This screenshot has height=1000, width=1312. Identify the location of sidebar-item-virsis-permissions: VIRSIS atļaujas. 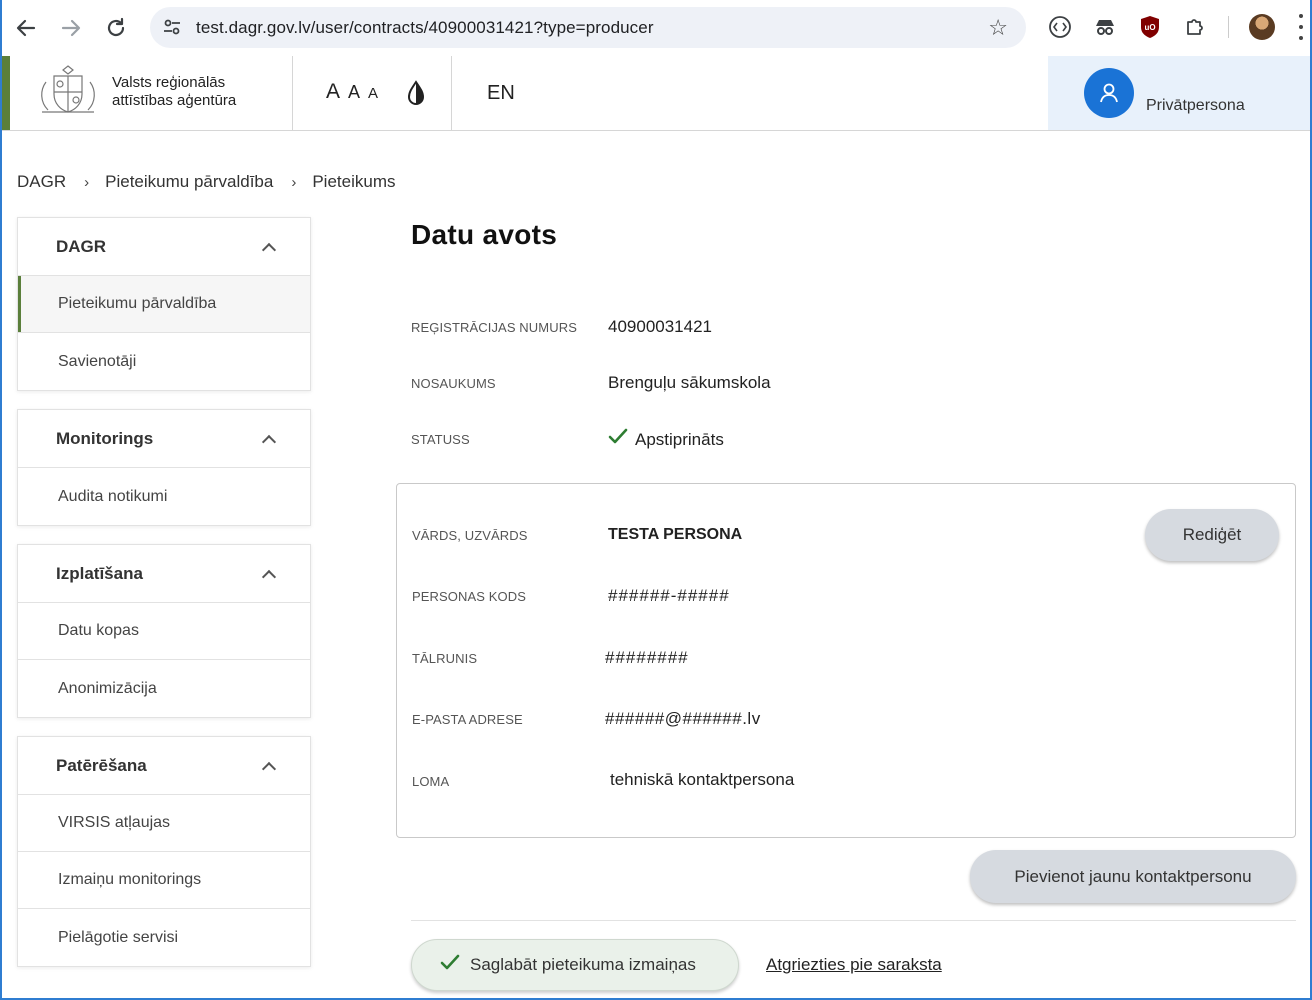
(164, 823).